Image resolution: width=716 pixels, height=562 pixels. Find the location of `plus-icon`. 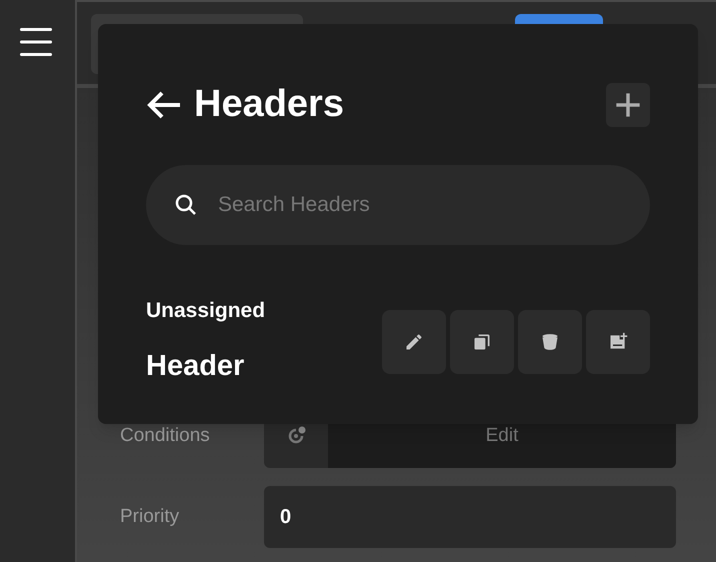

plus-icon is located at coordinates (628, 104).